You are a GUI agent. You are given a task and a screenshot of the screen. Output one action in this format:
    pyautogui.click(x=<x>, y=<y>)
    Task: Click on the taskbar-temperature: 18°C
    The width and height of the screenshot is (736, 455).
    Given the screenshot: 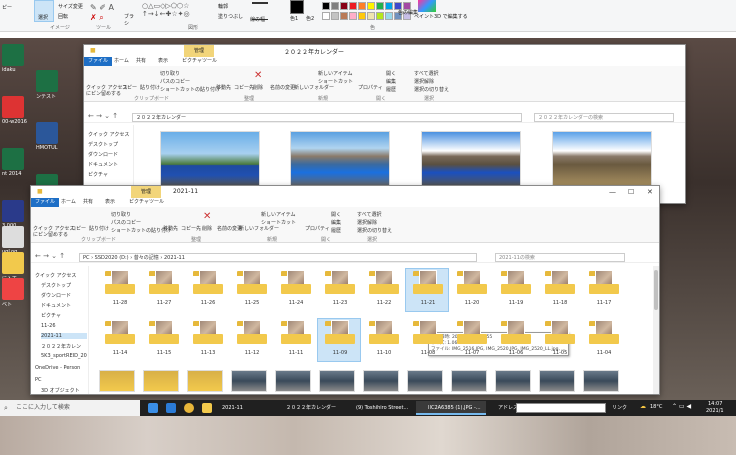 What is the action you would take?
    pyautogui.click(x=656, y=407)
    